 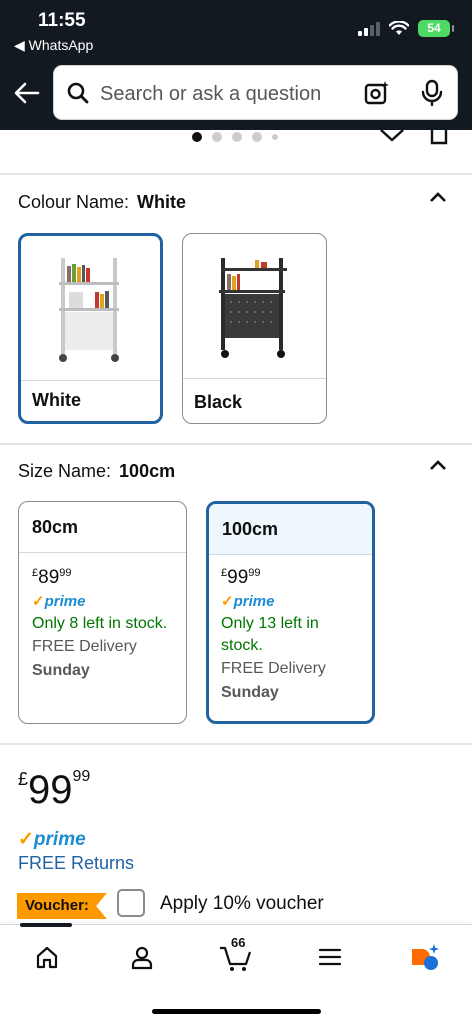 I want to click on colour-option-white: White, so click(x=90, y=328).